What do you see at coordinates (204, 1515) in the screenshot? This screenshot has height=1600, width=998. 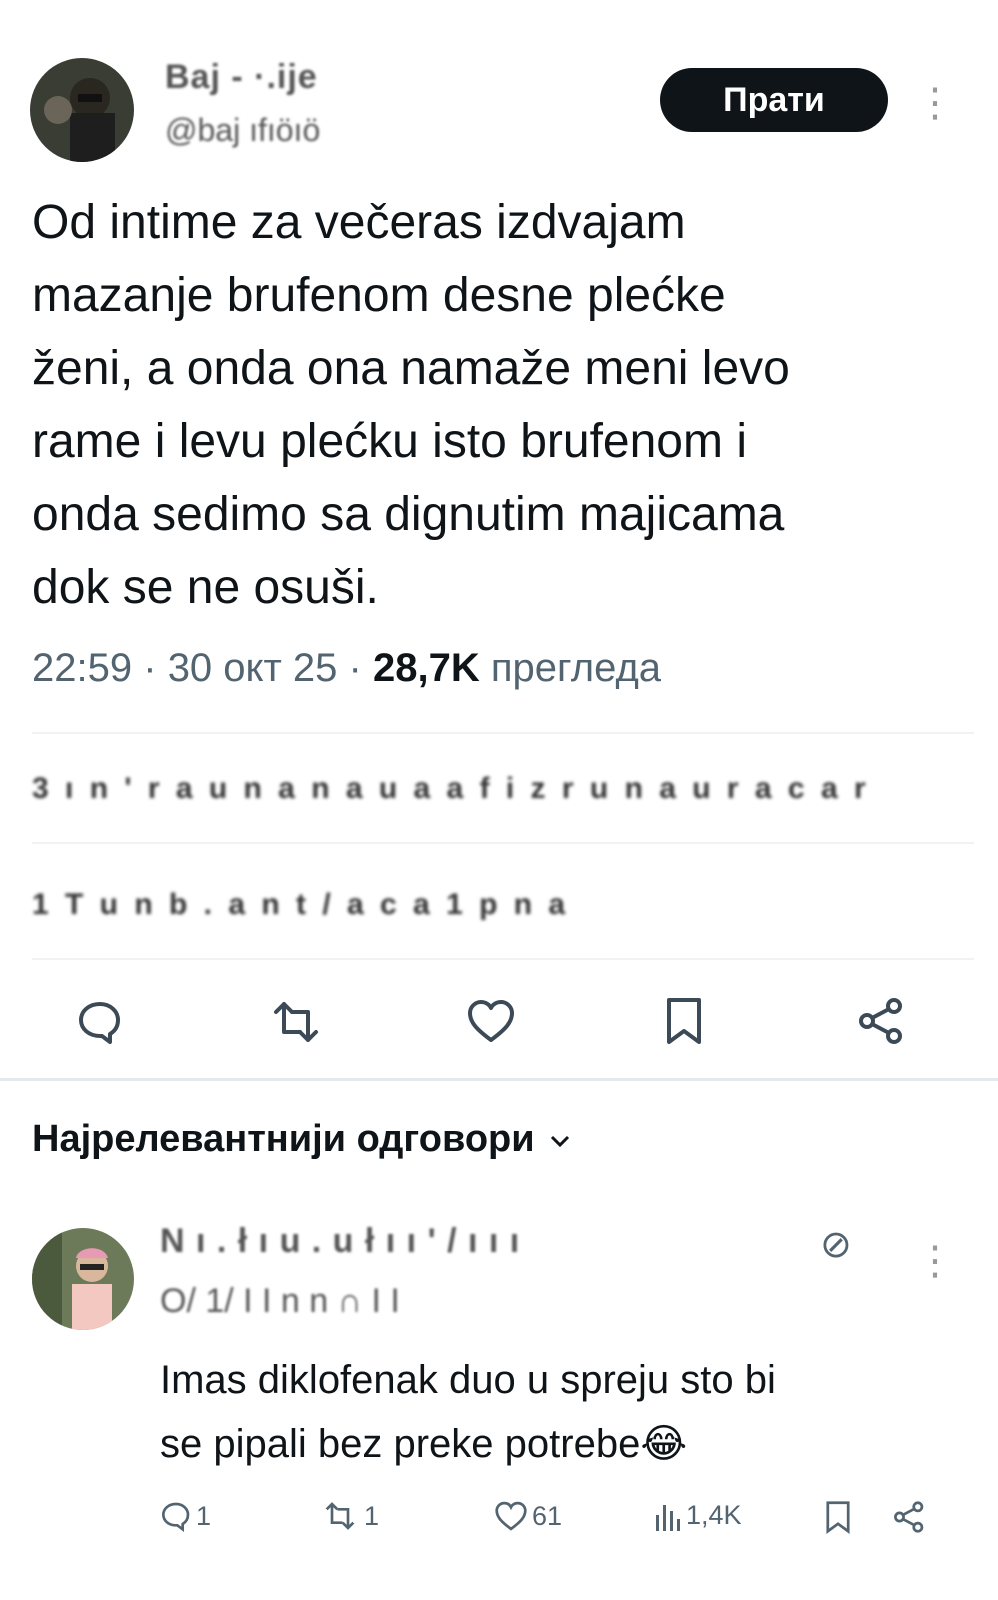 I see `reply-count: 1` at bounding box center [204, 1515].